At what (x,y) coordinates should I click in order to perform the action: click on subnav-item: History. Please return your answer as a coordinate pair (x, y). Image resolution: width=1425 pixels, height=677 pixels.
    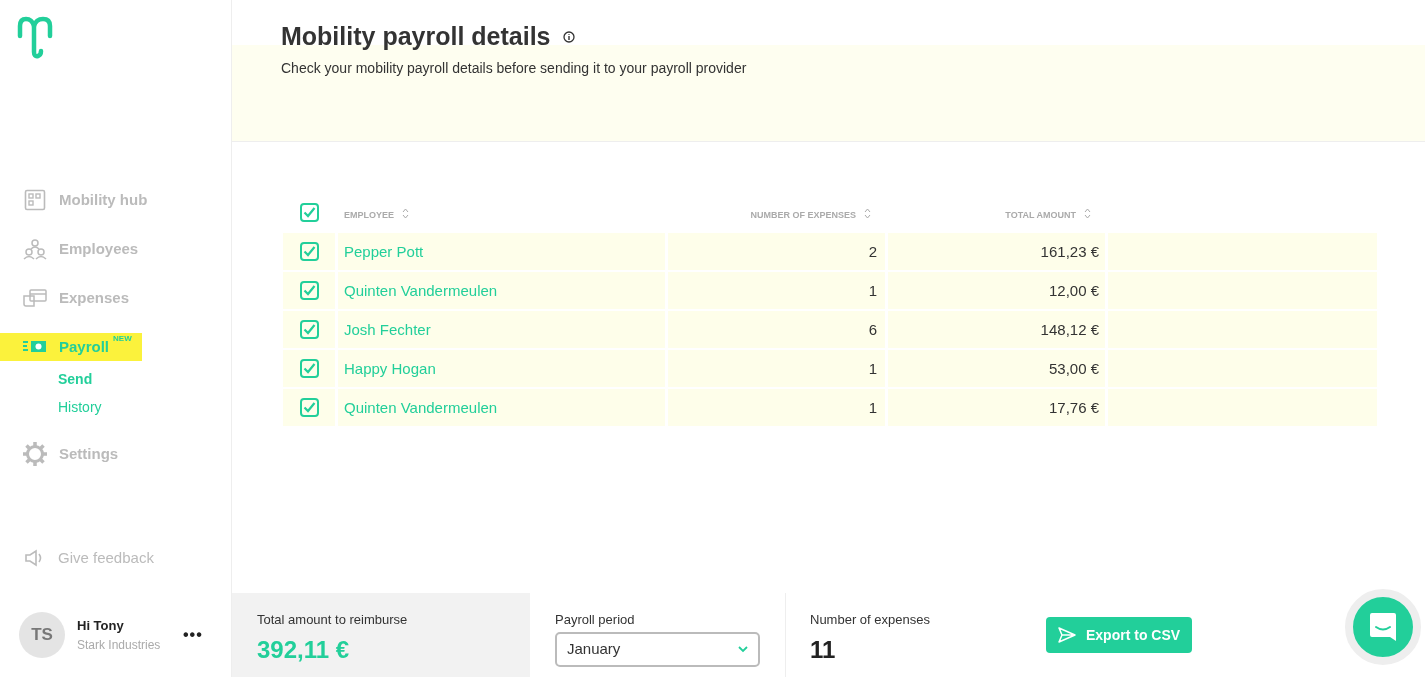
    Looking at the image, I should click on (80, 407).